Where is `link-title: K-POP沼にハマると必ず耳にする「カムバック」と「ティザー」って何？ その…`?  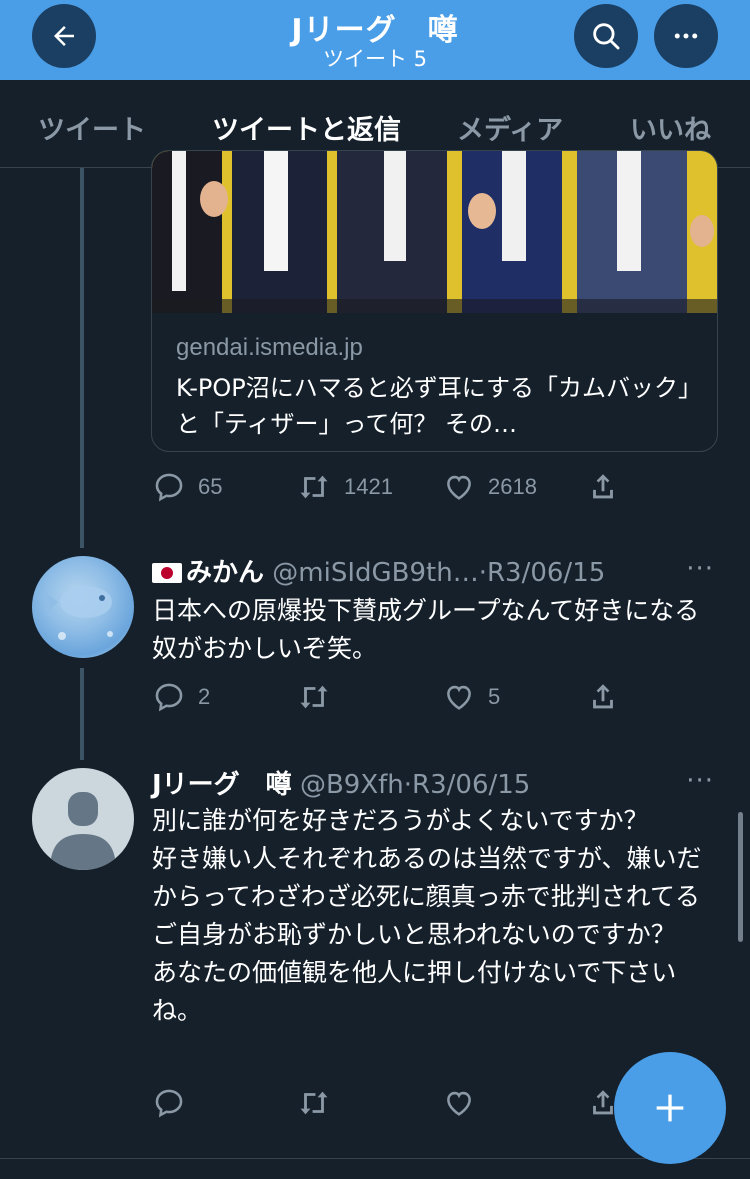
link-title: K-POP沼にハマると必ず耳にする「カムバック」と「ティザー」って何？ その… is located at coordinates (433, 406).